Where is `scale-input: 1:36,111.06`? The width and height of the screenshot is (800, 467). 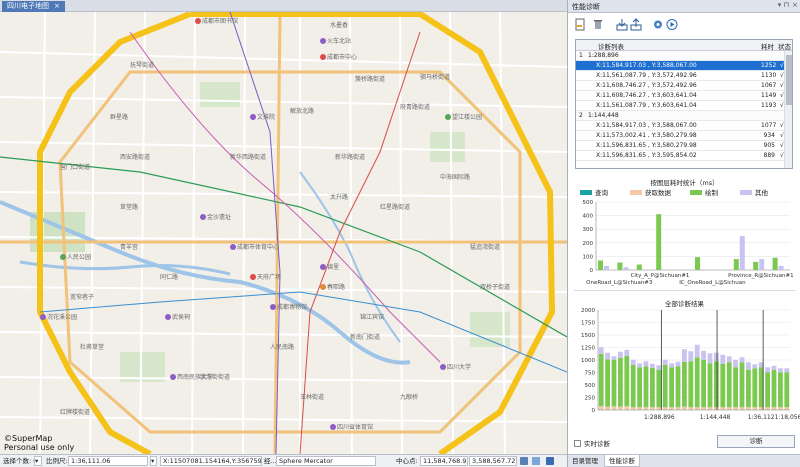 scale-input: 1:36,111.06 is located at coordinates (108, 461).